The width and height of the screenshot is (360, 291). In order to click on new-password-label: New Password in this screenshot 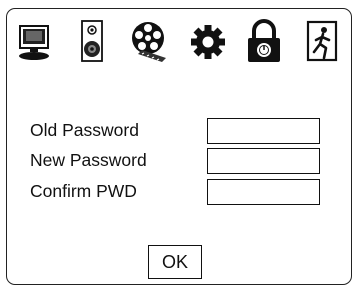, I will do `click(88, 160)`.